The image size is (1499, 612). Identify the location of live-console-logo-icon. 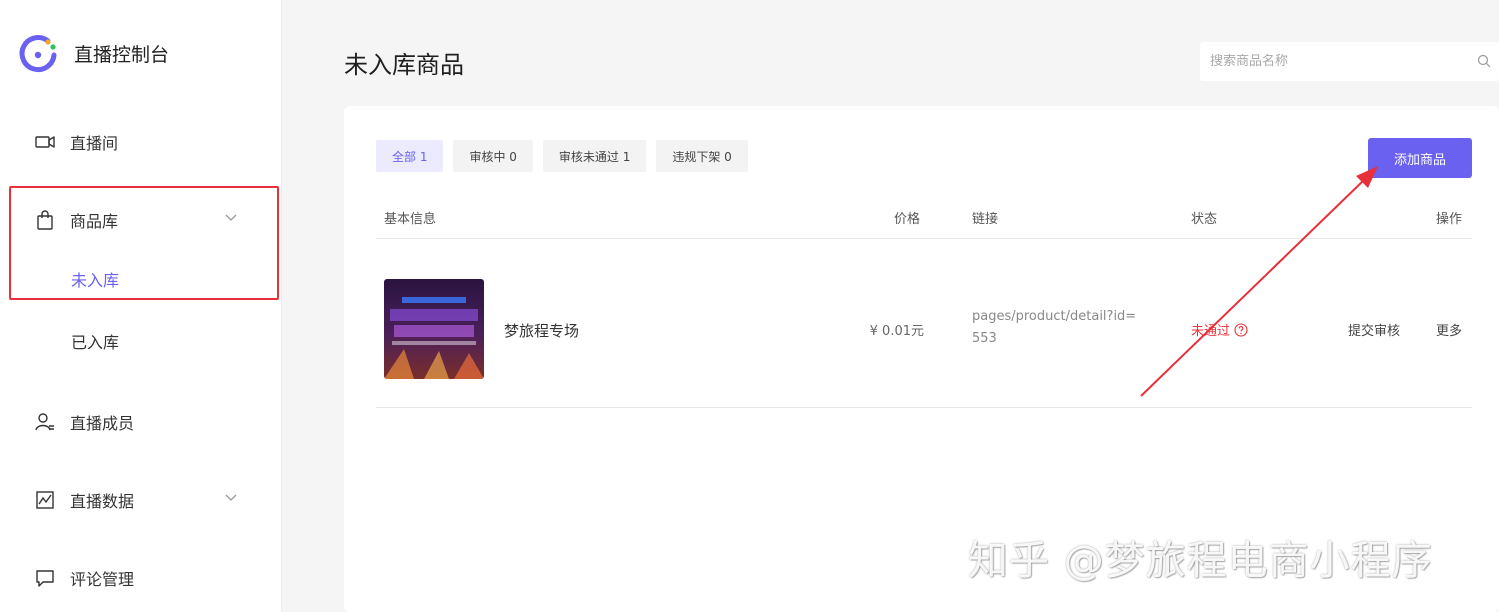
(38, 54).